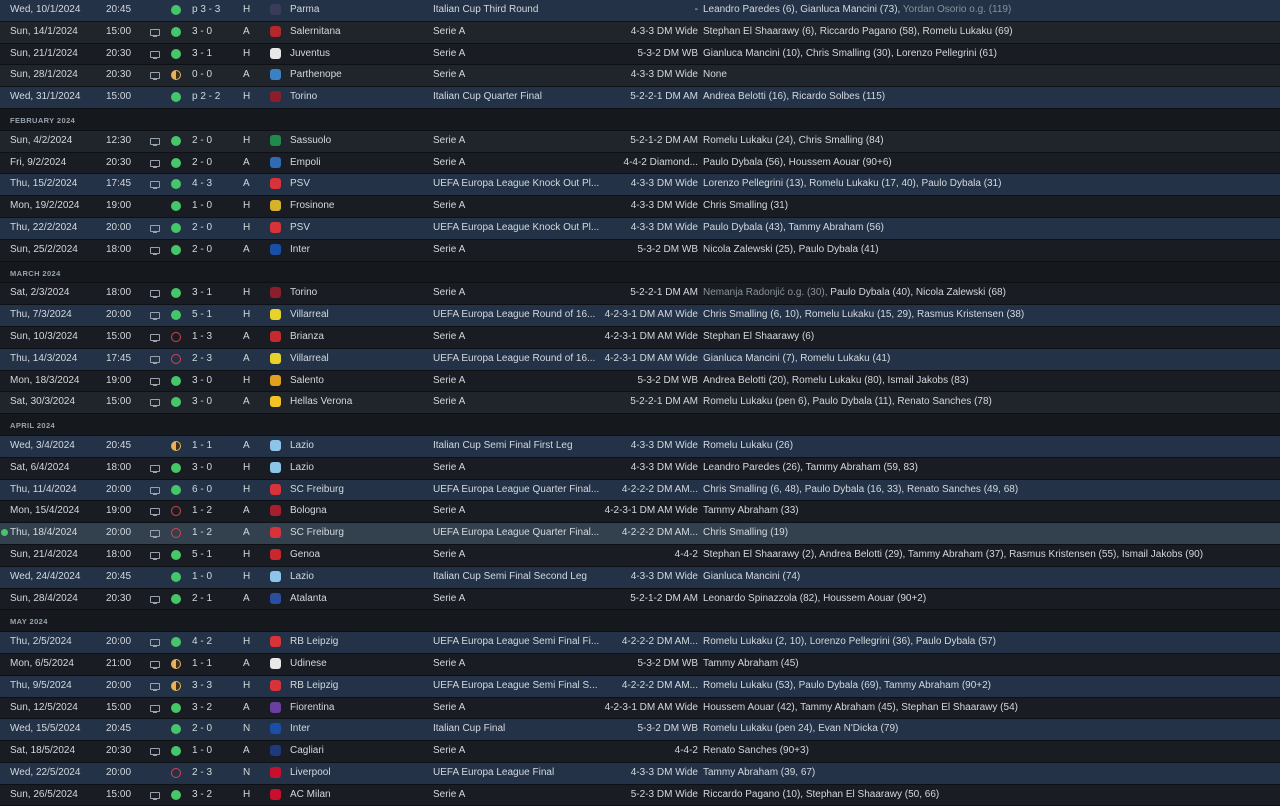 This screenshot has height=806, width=1280. I want to click on opponent-link: Parthenope, so click(357, 75).